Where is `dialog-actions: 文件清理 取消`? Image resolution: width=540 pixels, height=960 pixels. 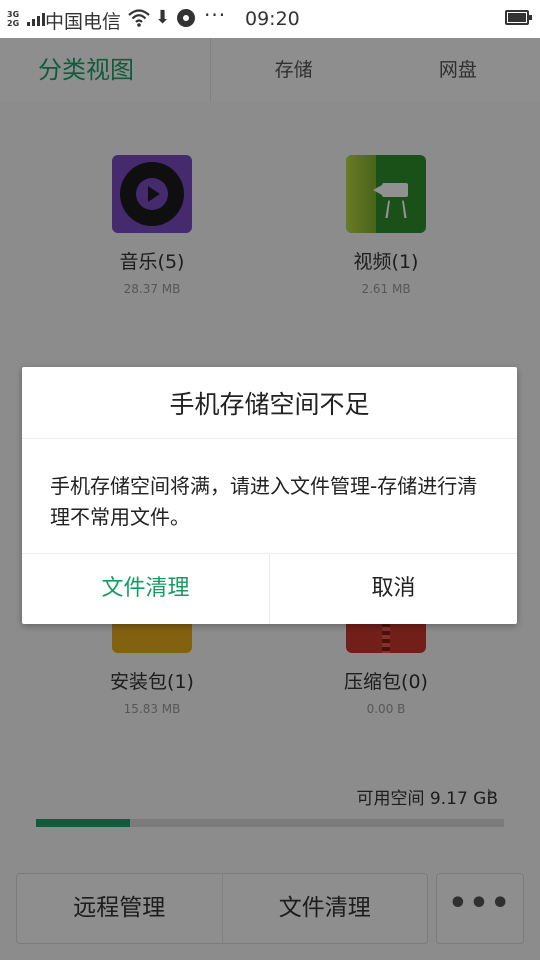
dialog-actions: 文件清理 取消 is located at coordinates (269, 589).